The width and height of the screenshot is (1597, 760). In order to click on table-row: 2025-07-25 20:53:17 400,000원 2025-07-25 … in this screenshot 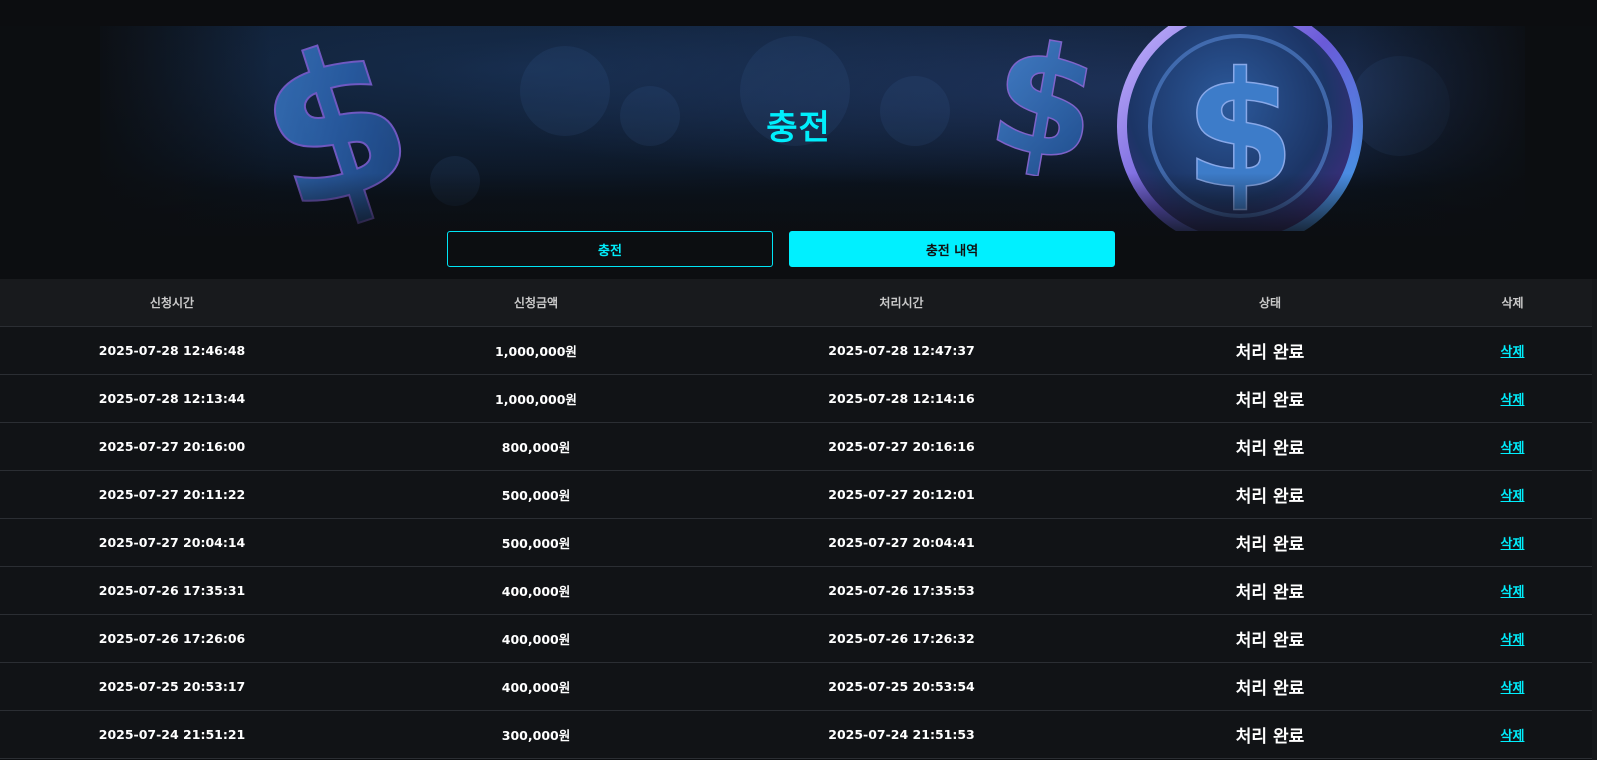, I will do `click(796, 687)`.